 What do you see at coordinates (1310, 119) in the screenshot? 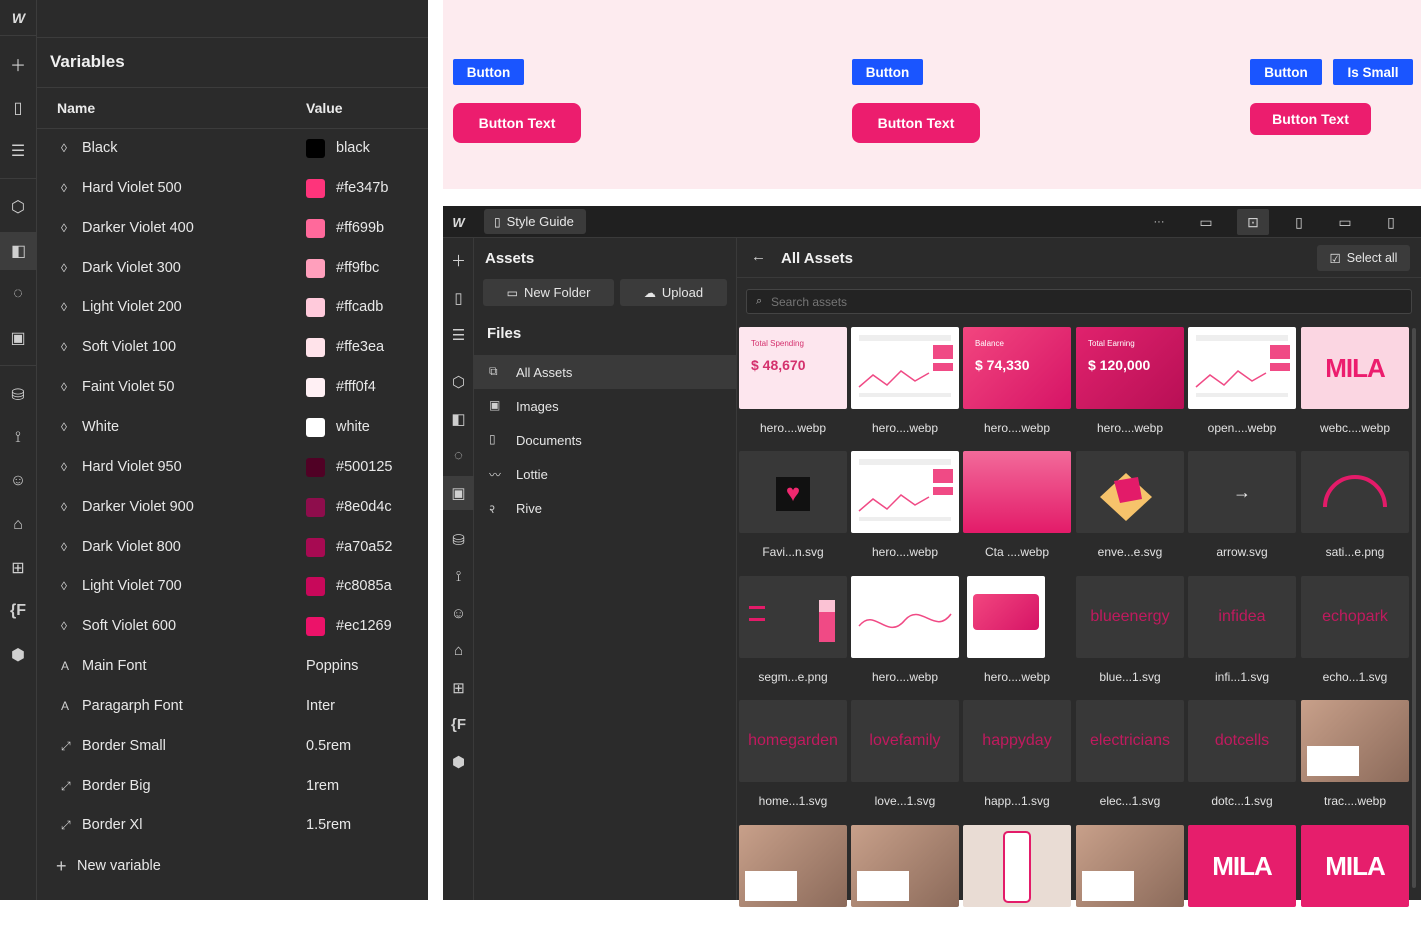
I see `button-text-3: Button Text` at bounding box center [1310, 119].